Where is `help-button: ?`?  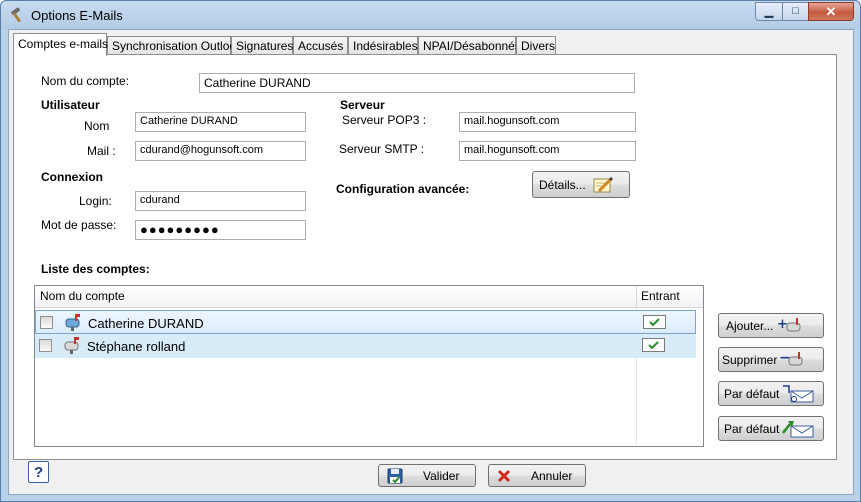 help-button: ? is located at coordinates (38, 472).